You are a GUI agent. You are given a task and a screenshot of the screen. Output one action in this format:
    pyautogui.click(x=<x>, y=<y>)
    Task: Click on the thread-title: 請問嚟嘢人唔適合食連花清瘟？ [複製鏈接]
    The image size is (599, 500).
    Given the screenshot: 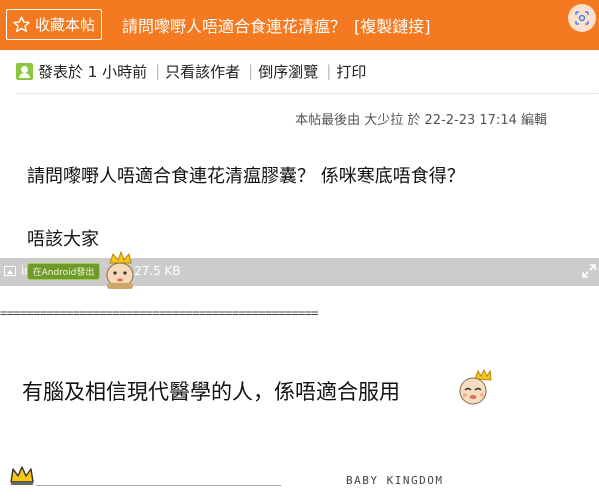 What is the action you would take?
    pyautogui.click(x=276, y=25)
    